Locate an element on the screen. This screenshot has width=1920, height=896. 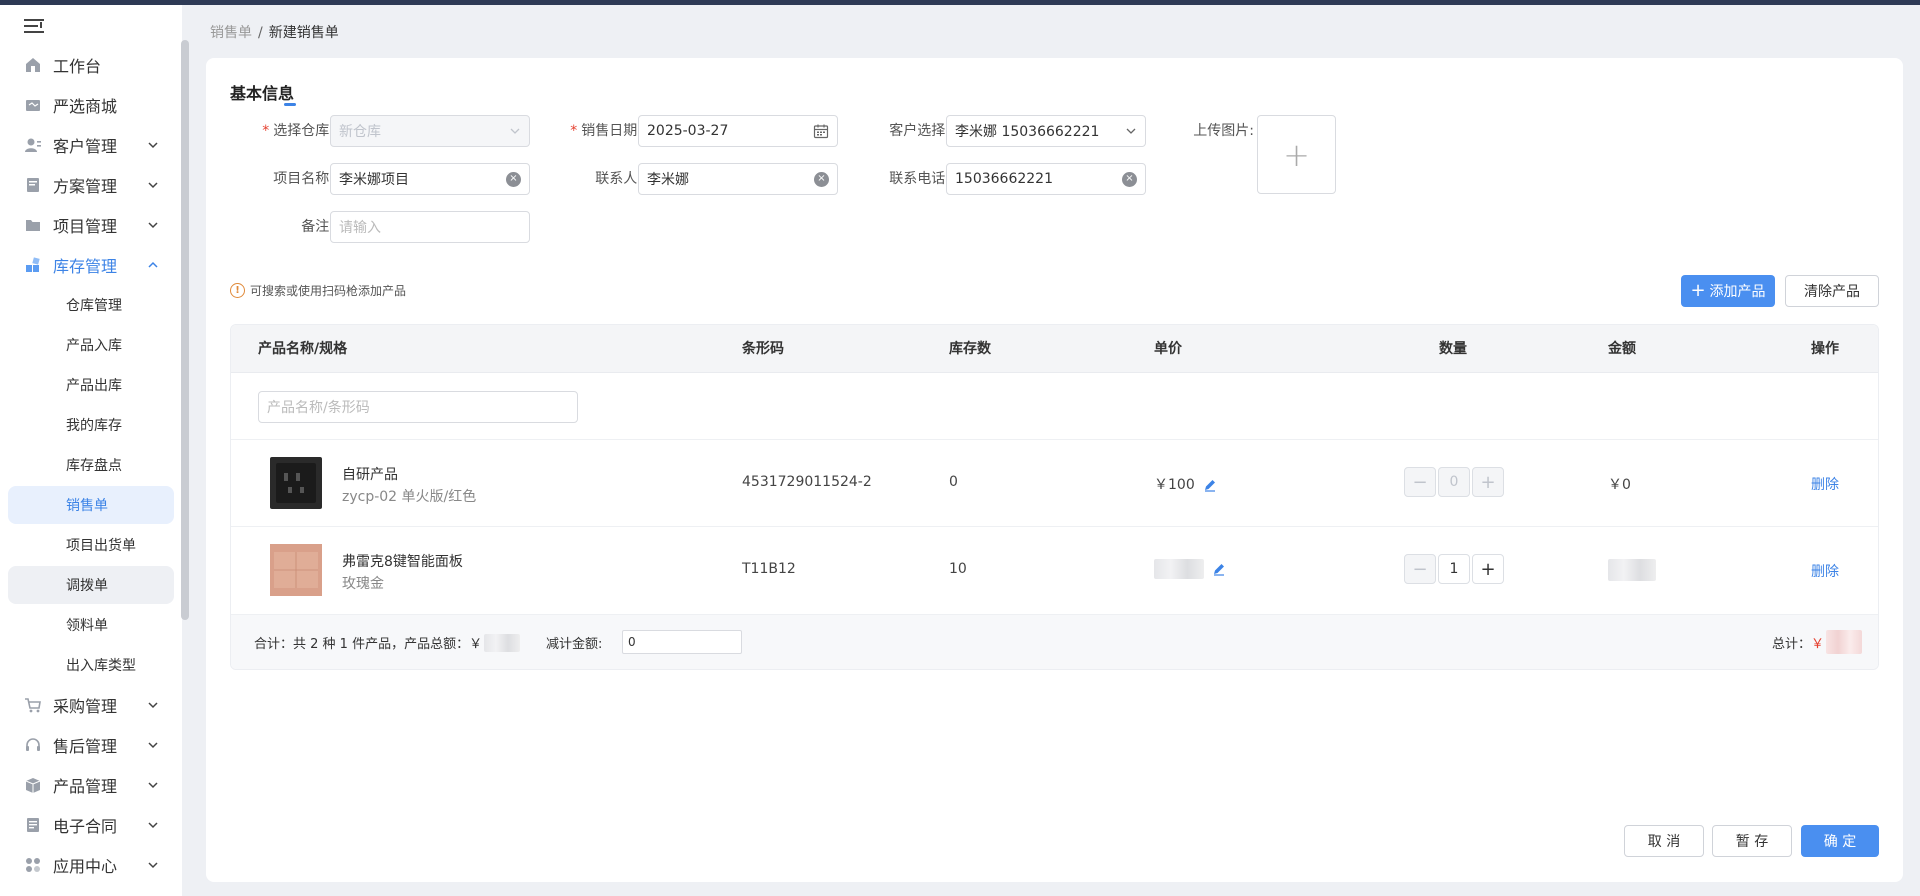
product-amount is located at coordinates (1632, 572).